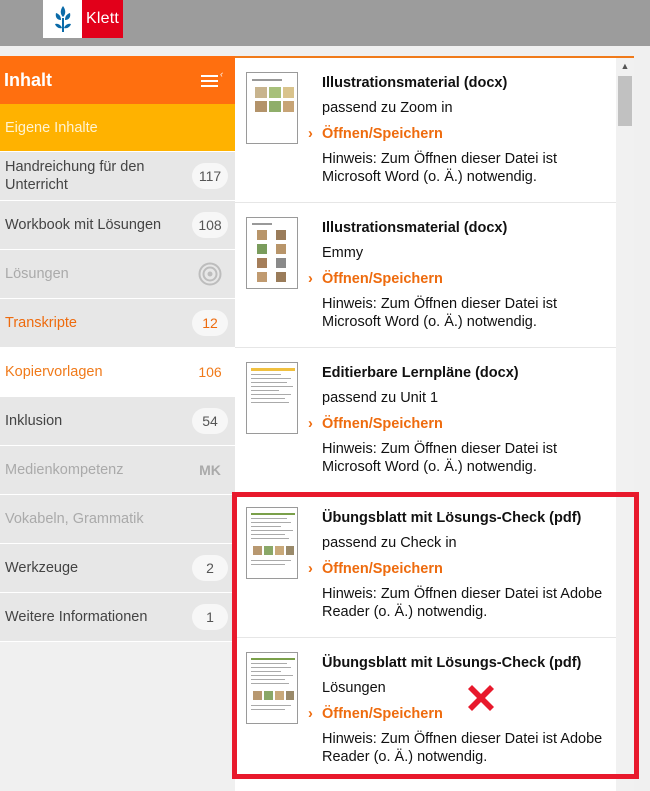  Describe the element at coordinates (117, 568) in the screenshot. I see `sidebar-item-werkzeuge: Werkzeuge 2` at that location.